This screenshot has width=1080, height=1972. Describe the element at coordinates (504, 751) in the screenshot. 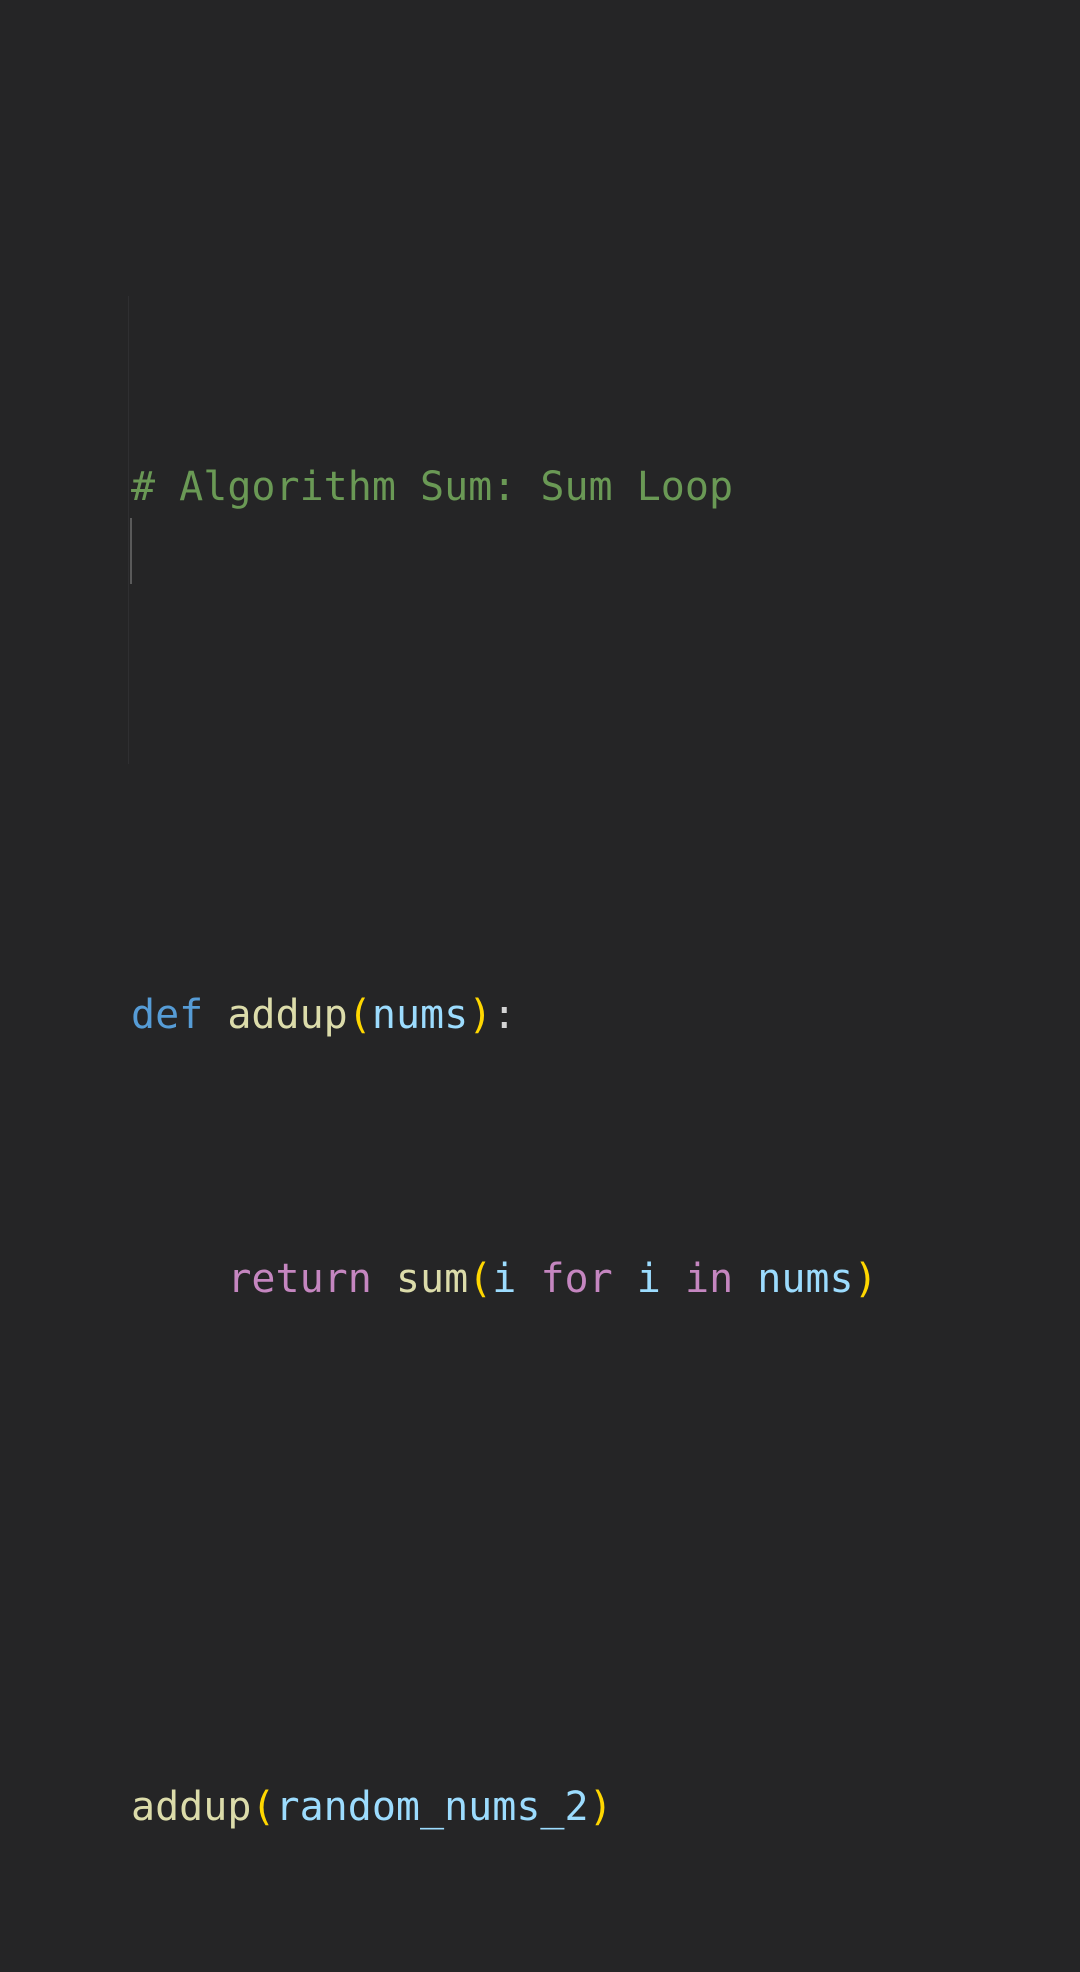

I see `code-line-2-empty` at that location.